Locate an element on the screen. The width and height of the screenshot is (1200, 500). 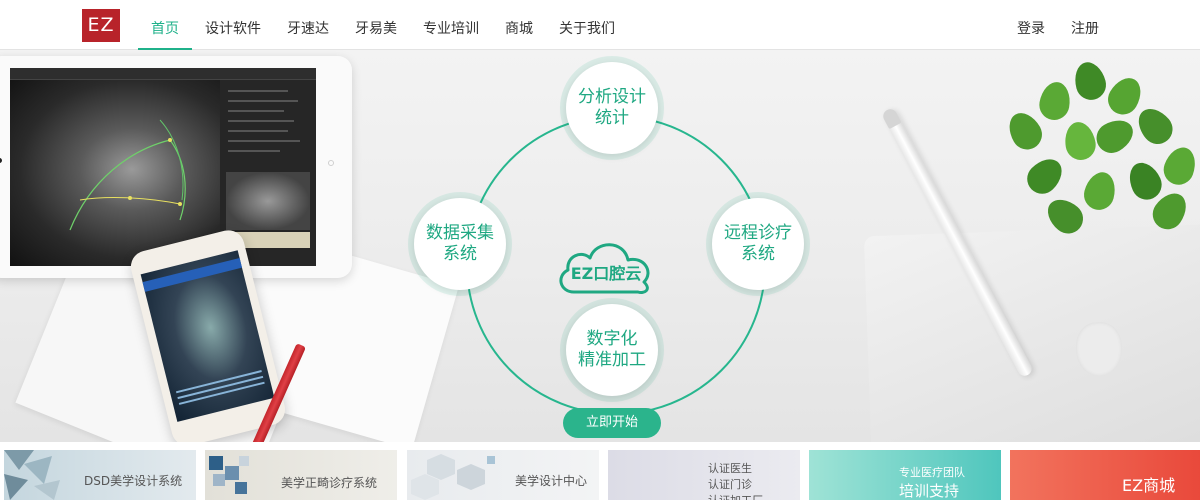
hexagon-pattern is located at coordinates (453, 477).